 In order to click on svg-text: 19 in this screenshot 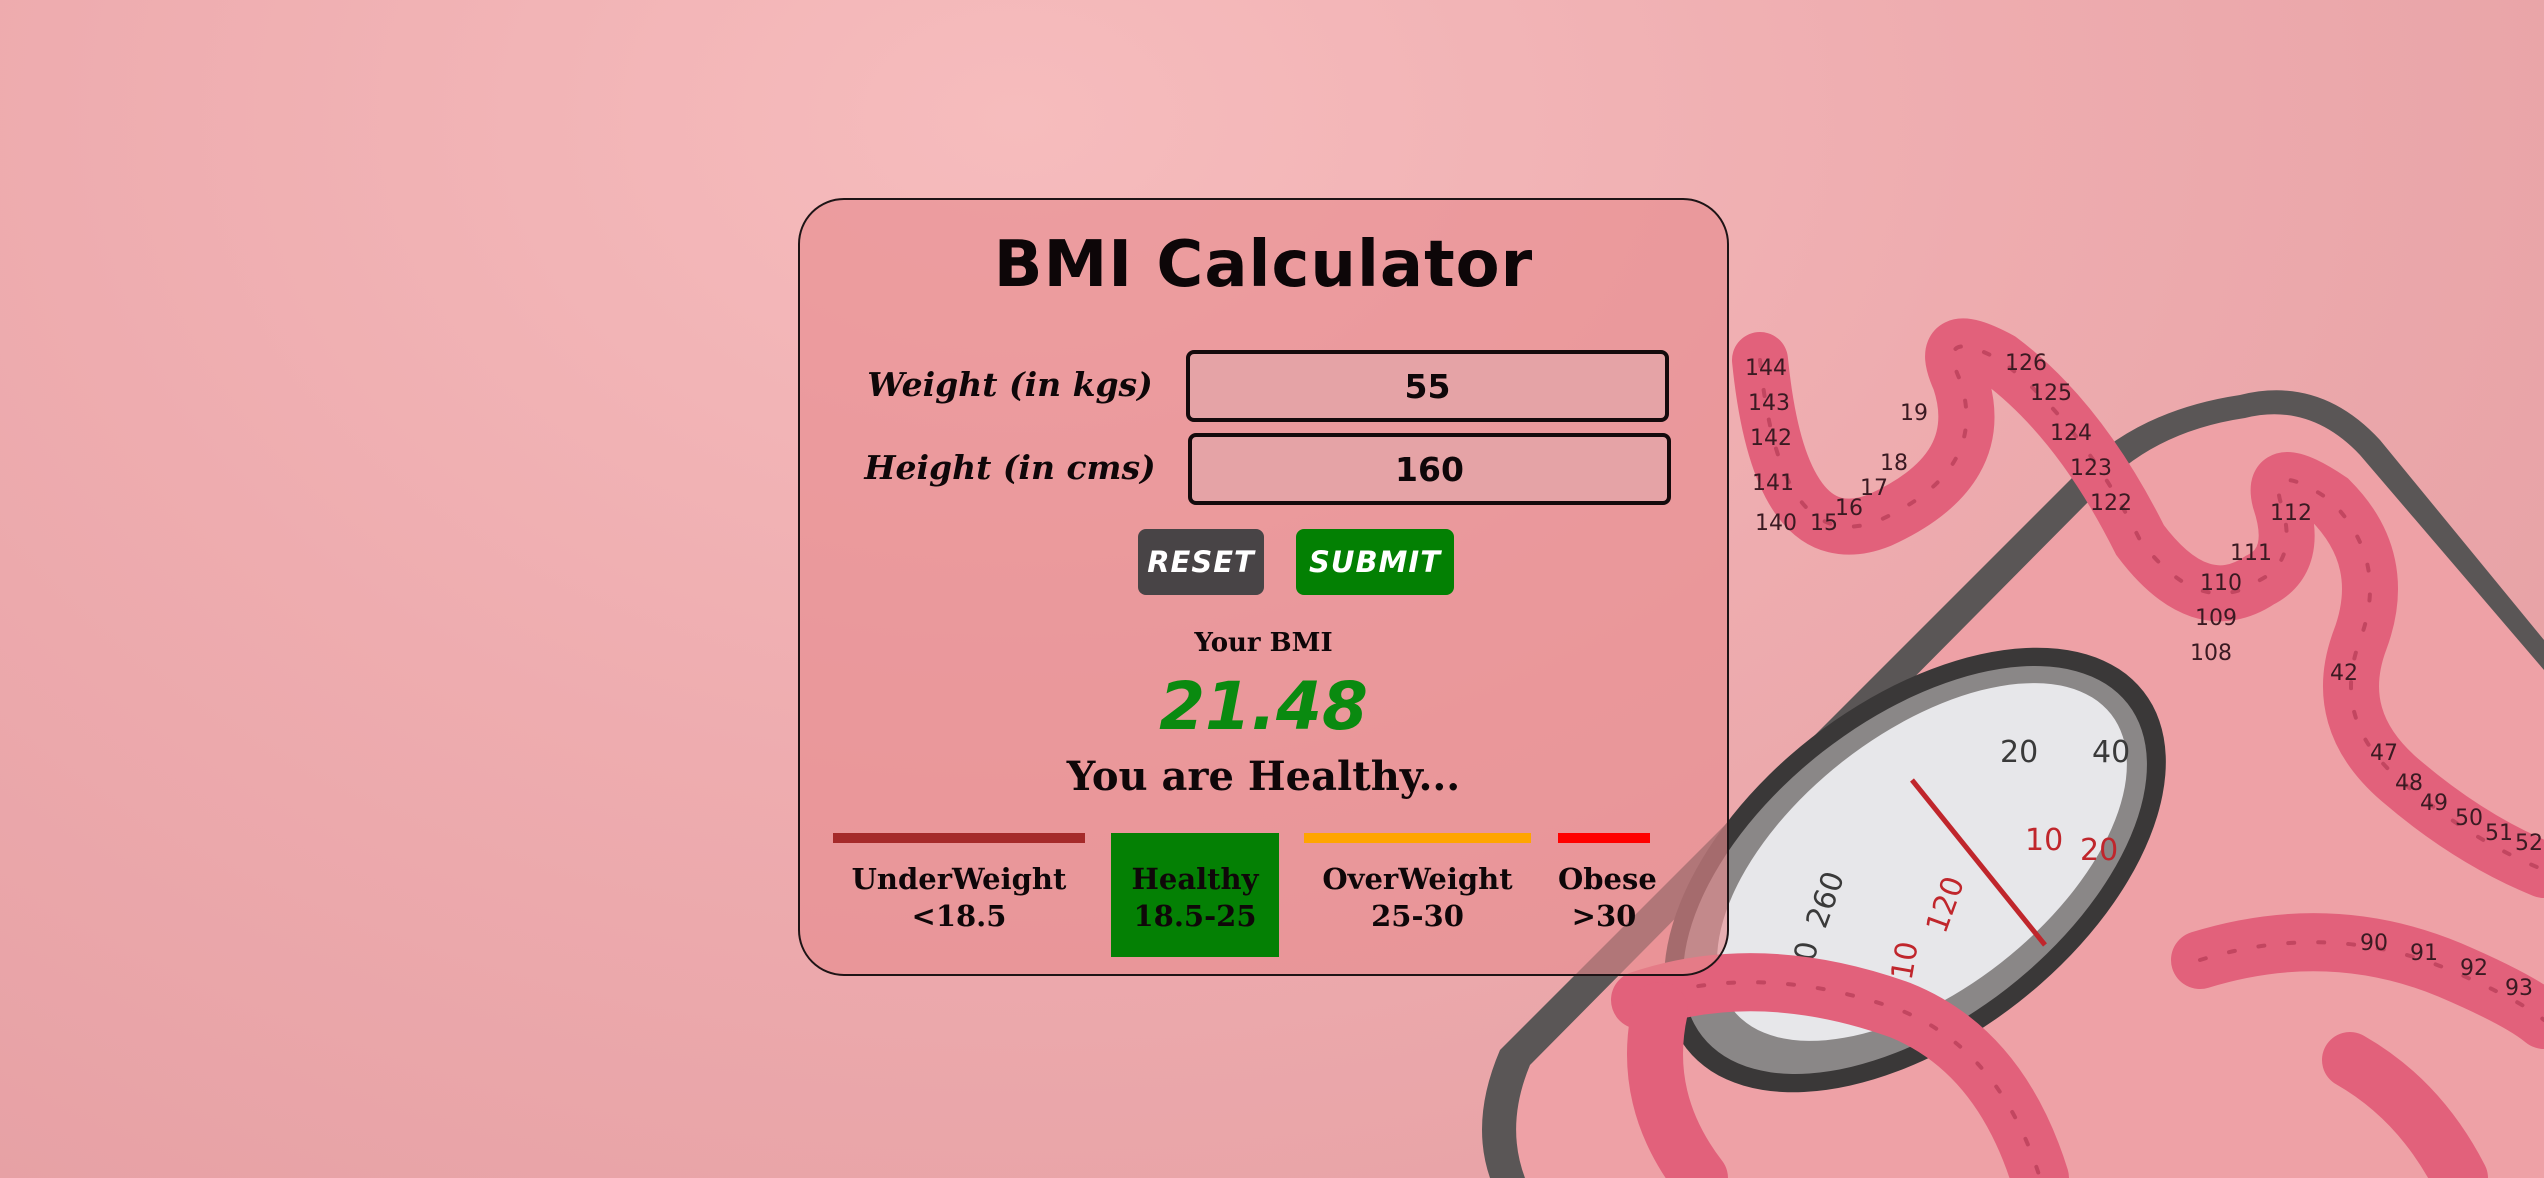, I will do `click(1914, 413)`.